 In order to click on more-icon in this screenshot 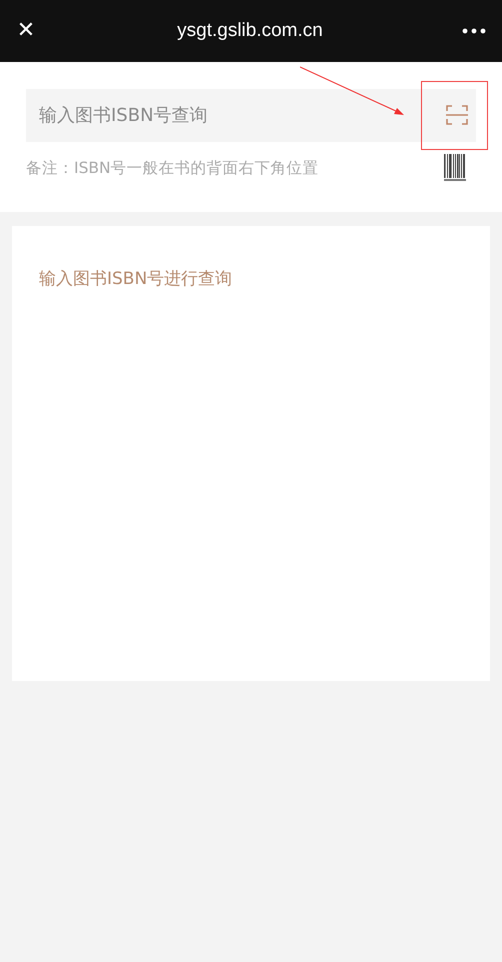, I will do `click(474, 31)`.